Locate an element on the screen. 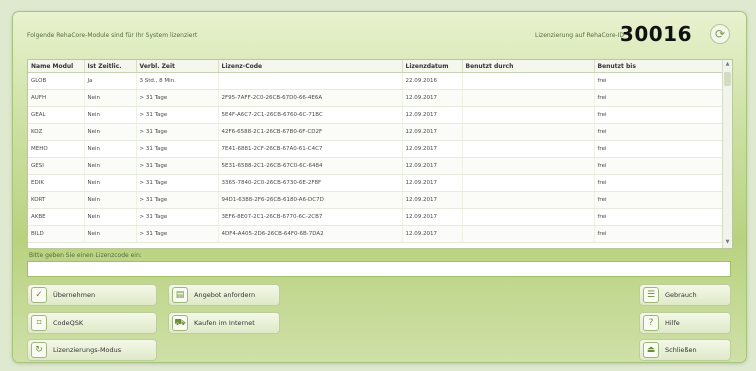 The image size is (756, 371). help-icon: ? is located at coordinates (651, 323).